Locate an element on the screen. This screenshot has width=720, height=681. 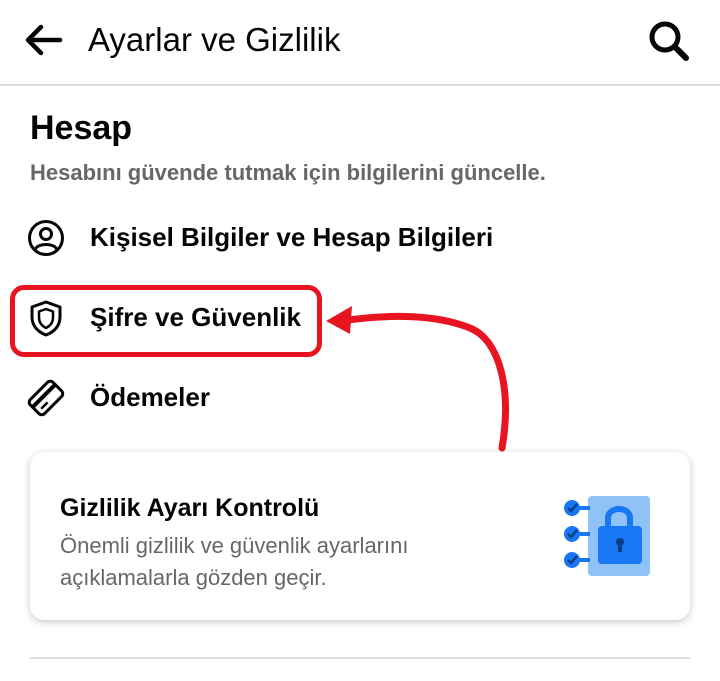
menu-item-label: Kişisel Bilgiler ve Hesap Bilgileri is located at coordinates (292, 237).